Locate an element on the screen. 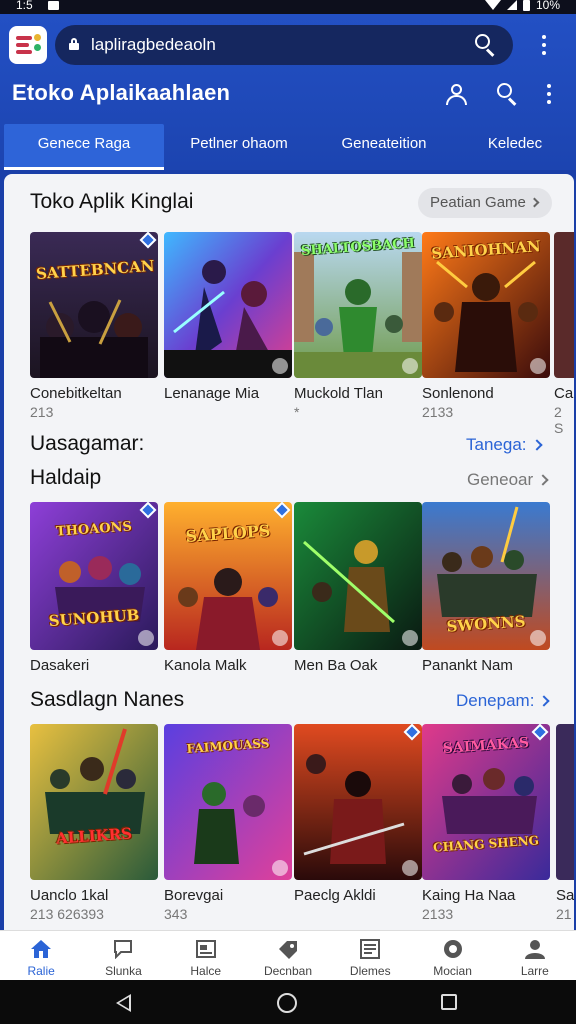 The image size is (576, 1024). recents-icon is located at coordinates (449, 1002).